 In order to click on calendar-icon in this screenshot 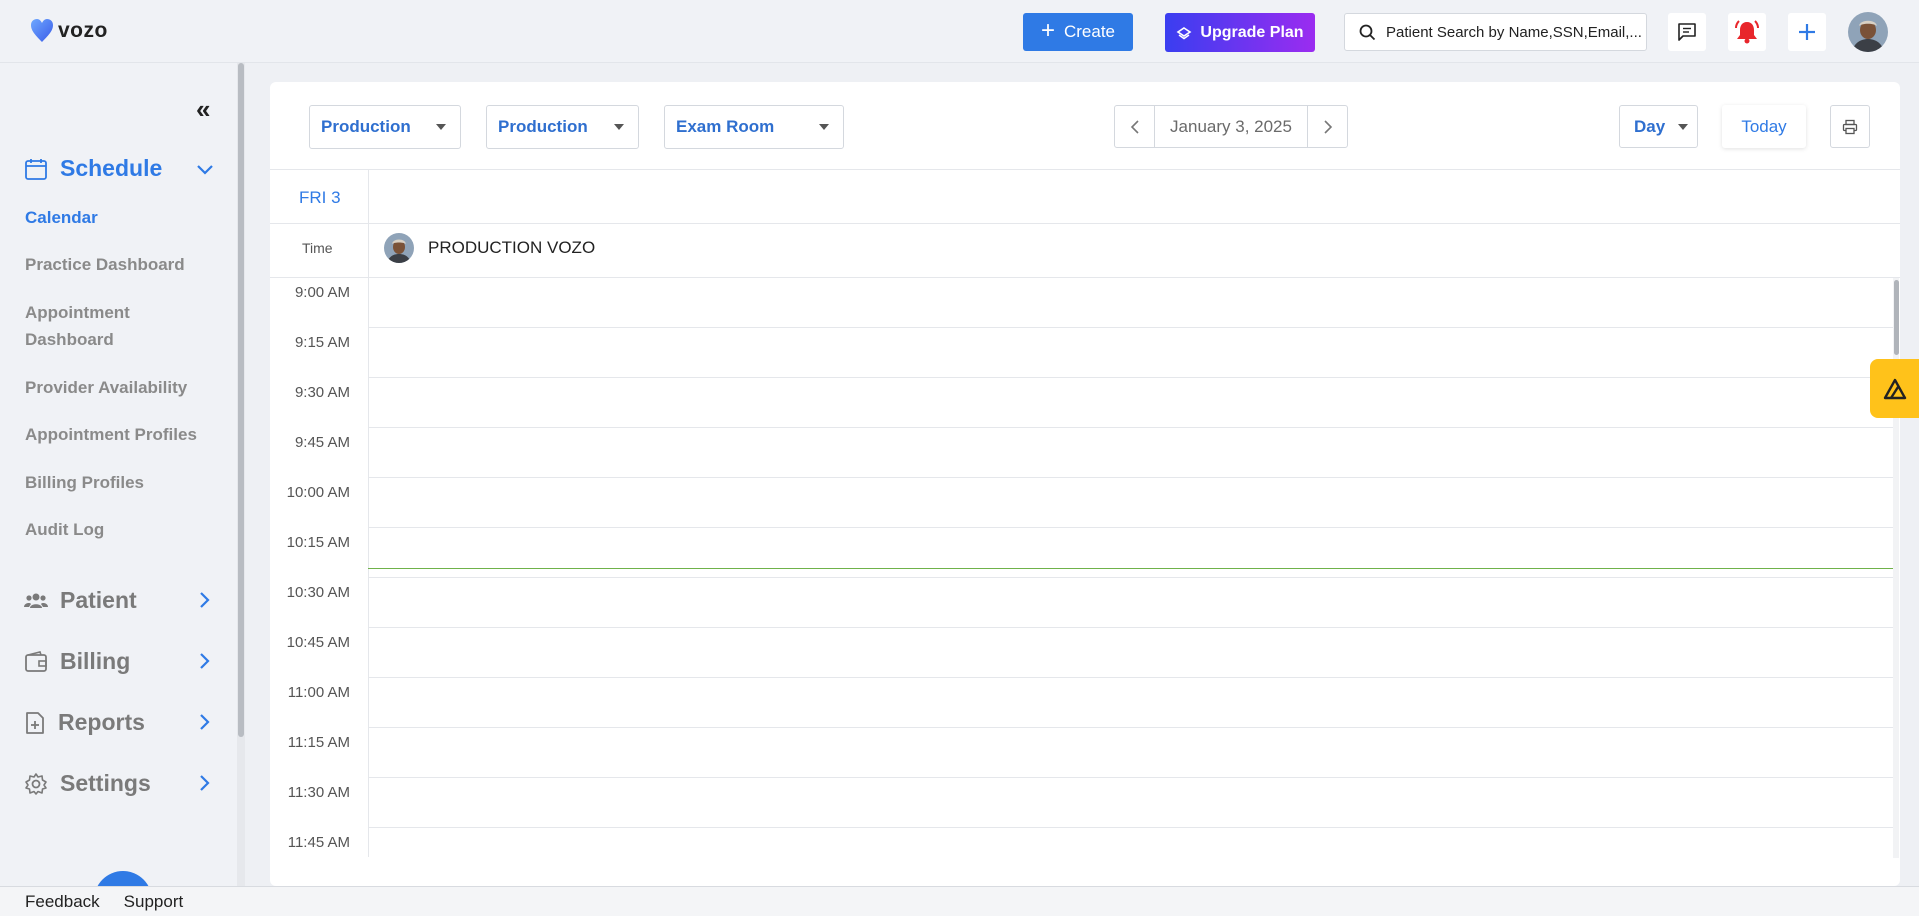, I will do `click(36, 169)`.